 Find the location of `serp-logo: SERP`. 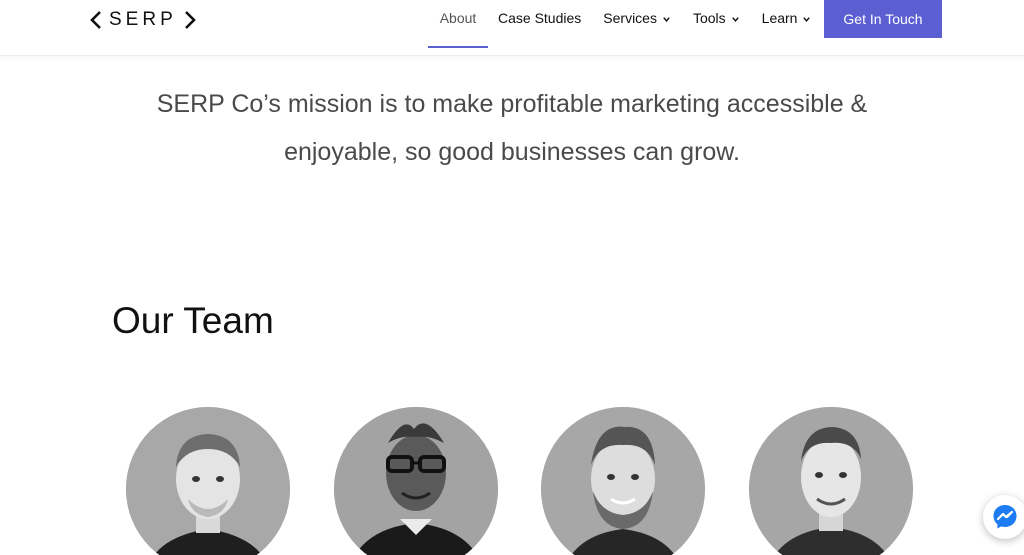

serp-logo: SERP is located at coordinates (143, 20).